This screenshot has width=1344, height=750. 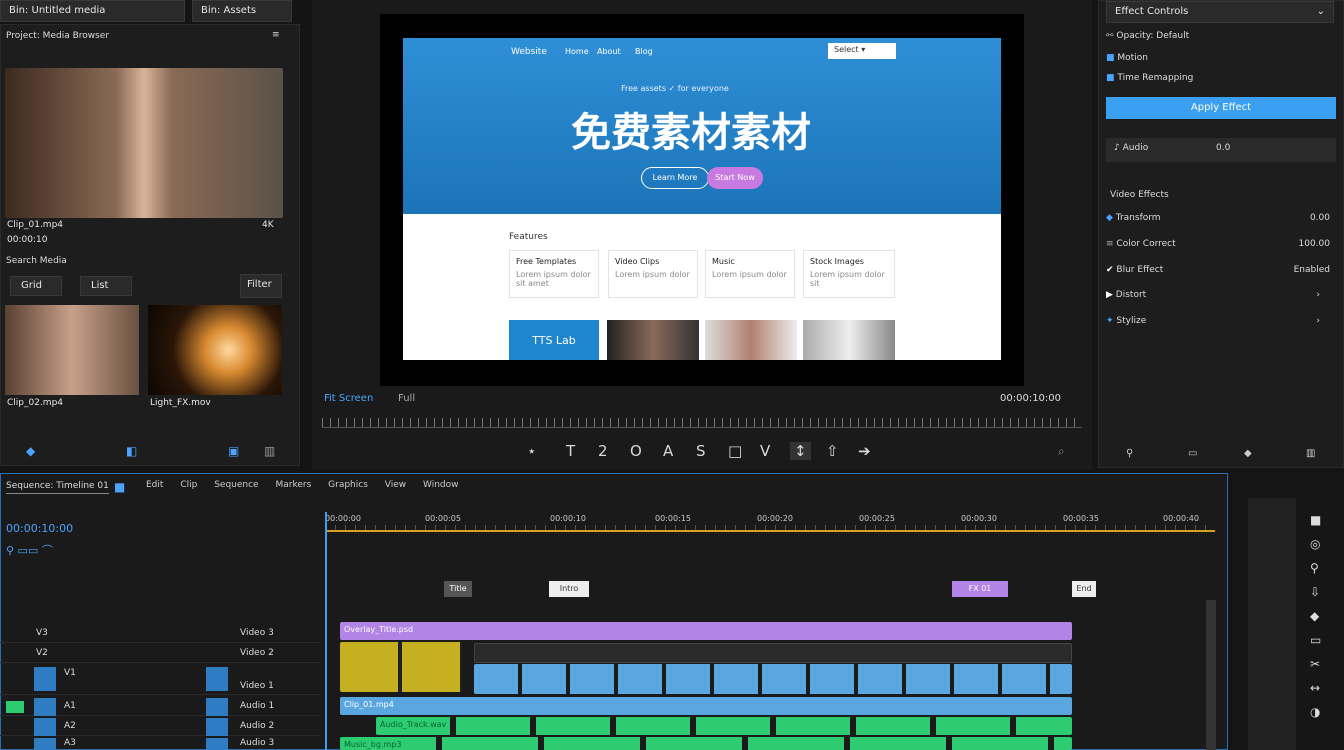 What do you see at coordinates (1222, 64) in the screenshot?
I see `motion-row: ■ Motion` at bounding box center [1222, 64].